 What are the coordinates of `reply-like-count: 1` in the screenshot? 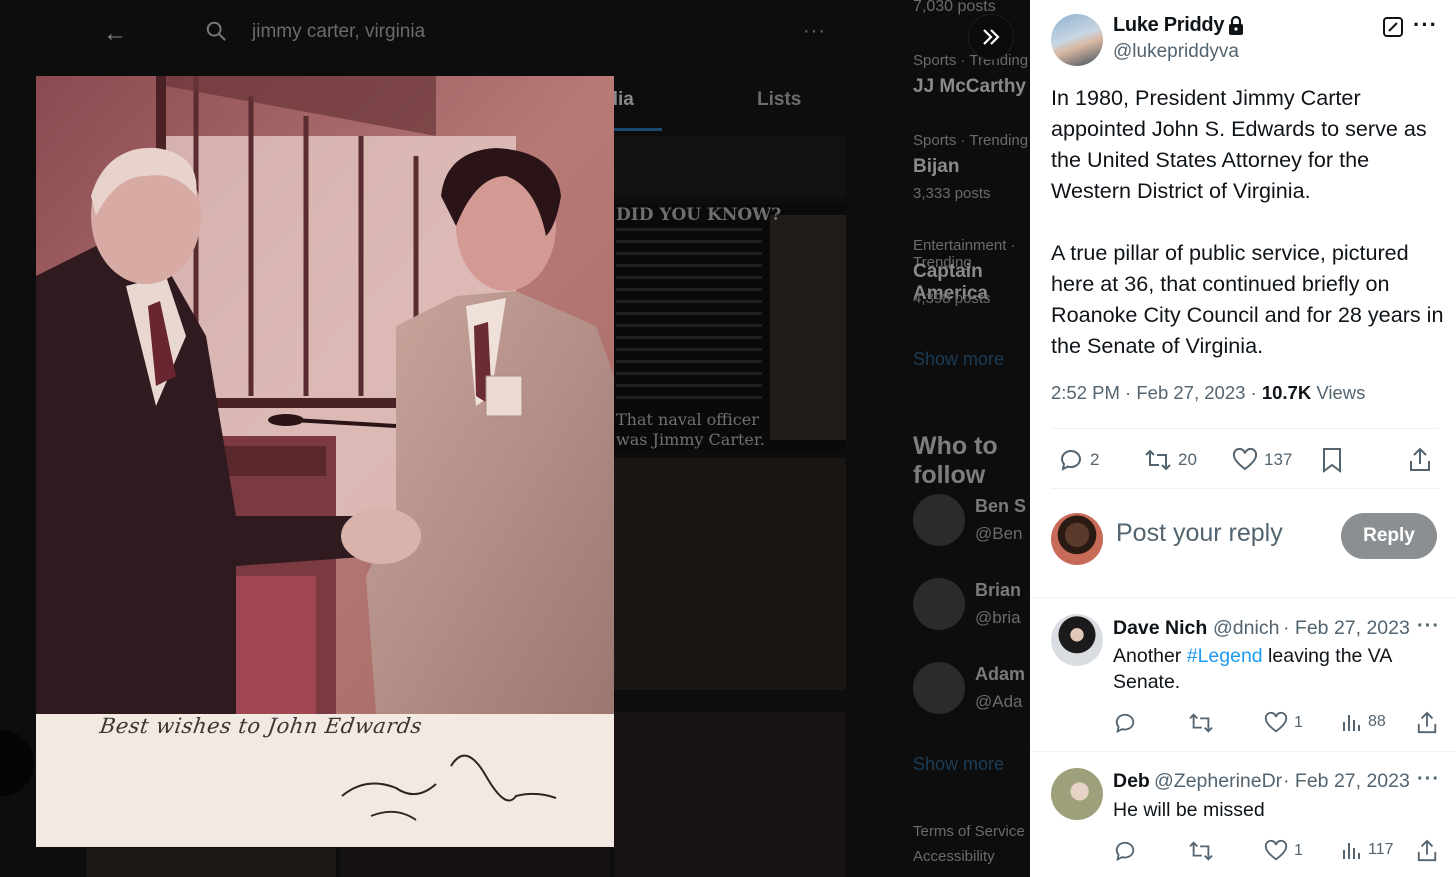 It's located at (1298, 850).